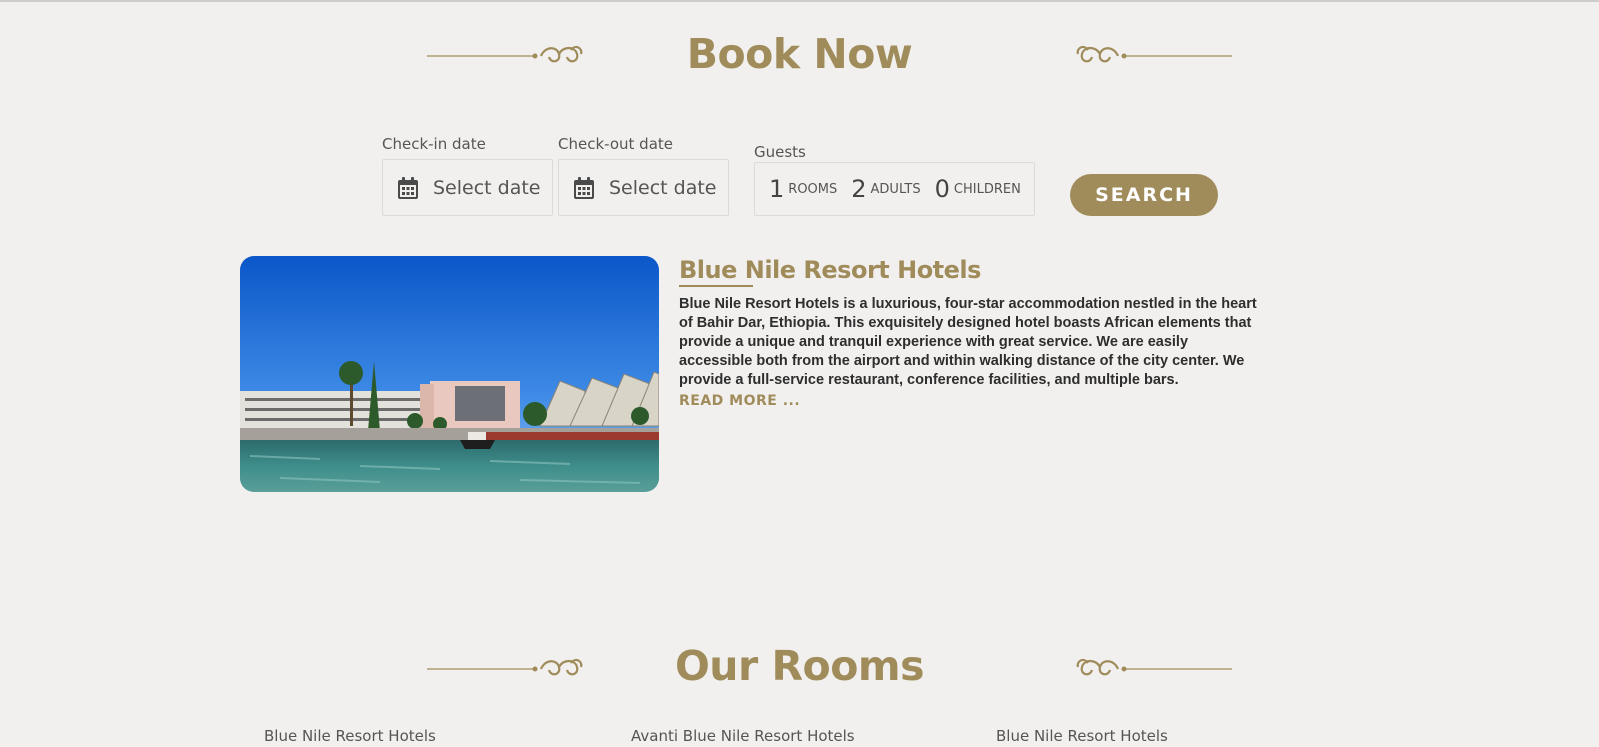 This screenshot has width=1599, height=747. I want to click on guests-selector: 1 ROOMS 2 ADULTS 0 CHILDREN, so click(894, 189).